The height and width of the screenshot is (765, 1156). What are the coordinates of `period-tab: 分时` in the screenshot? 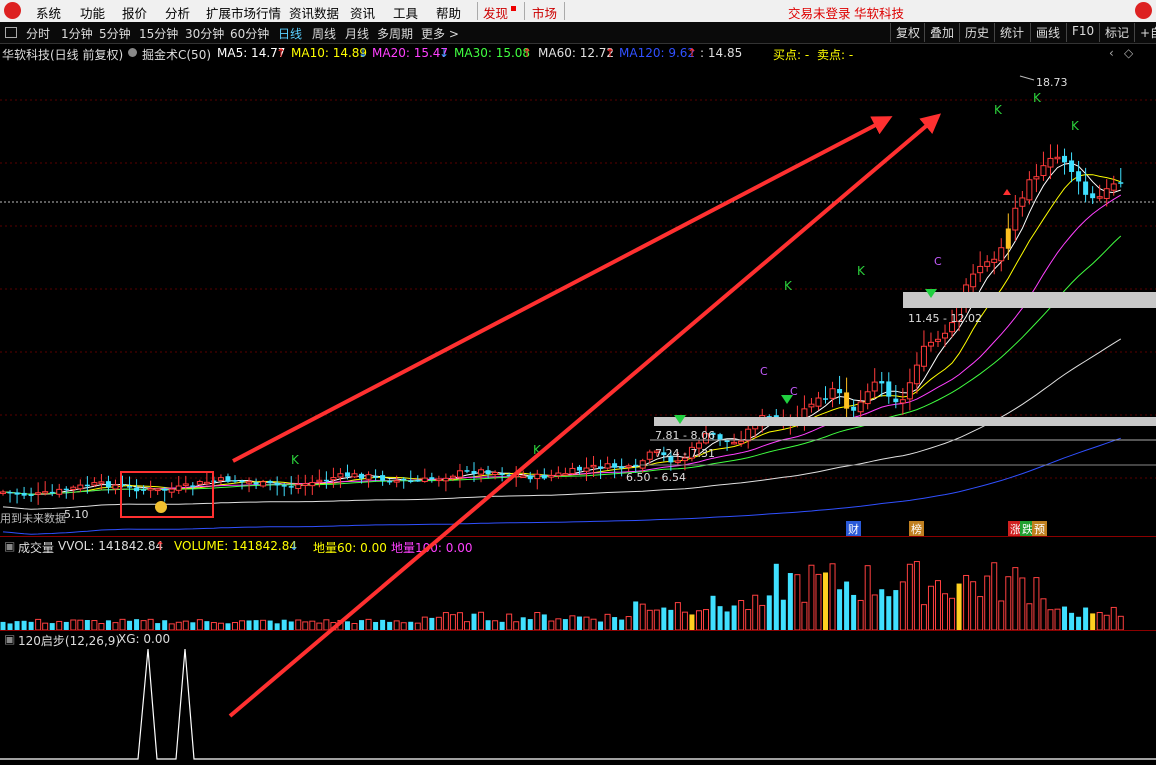 It's located at (38, 33).